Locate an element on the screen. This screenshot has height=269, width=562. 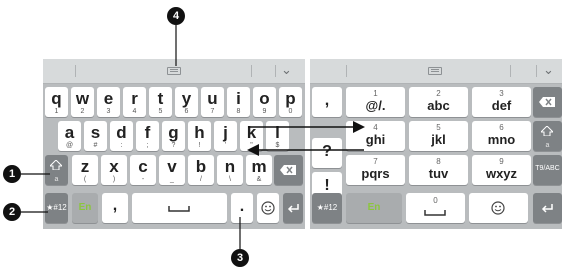
key-e: e3 is located at coordinates (108, 102).